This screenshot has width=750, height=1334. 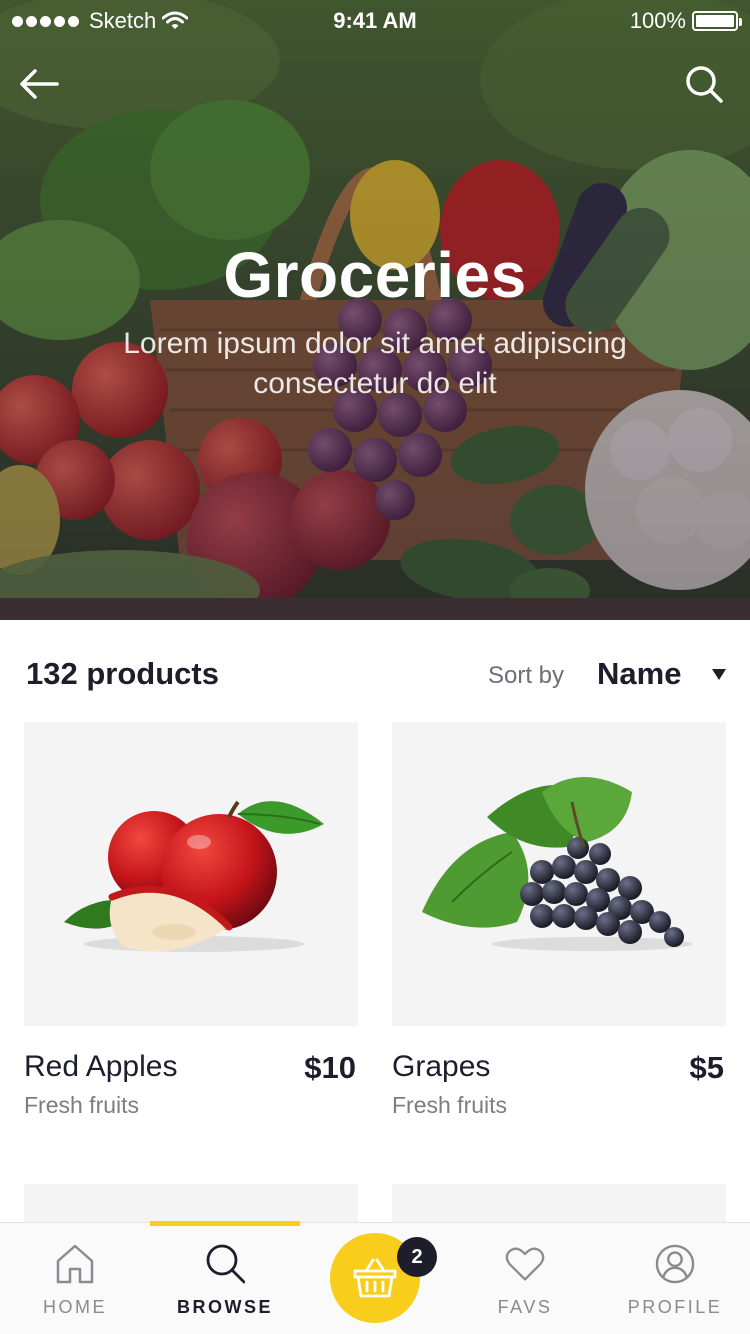 What do you see at coordinates (717, 21) in the screenshot?
I see `battery-icon` at bounding box center [717, 21].